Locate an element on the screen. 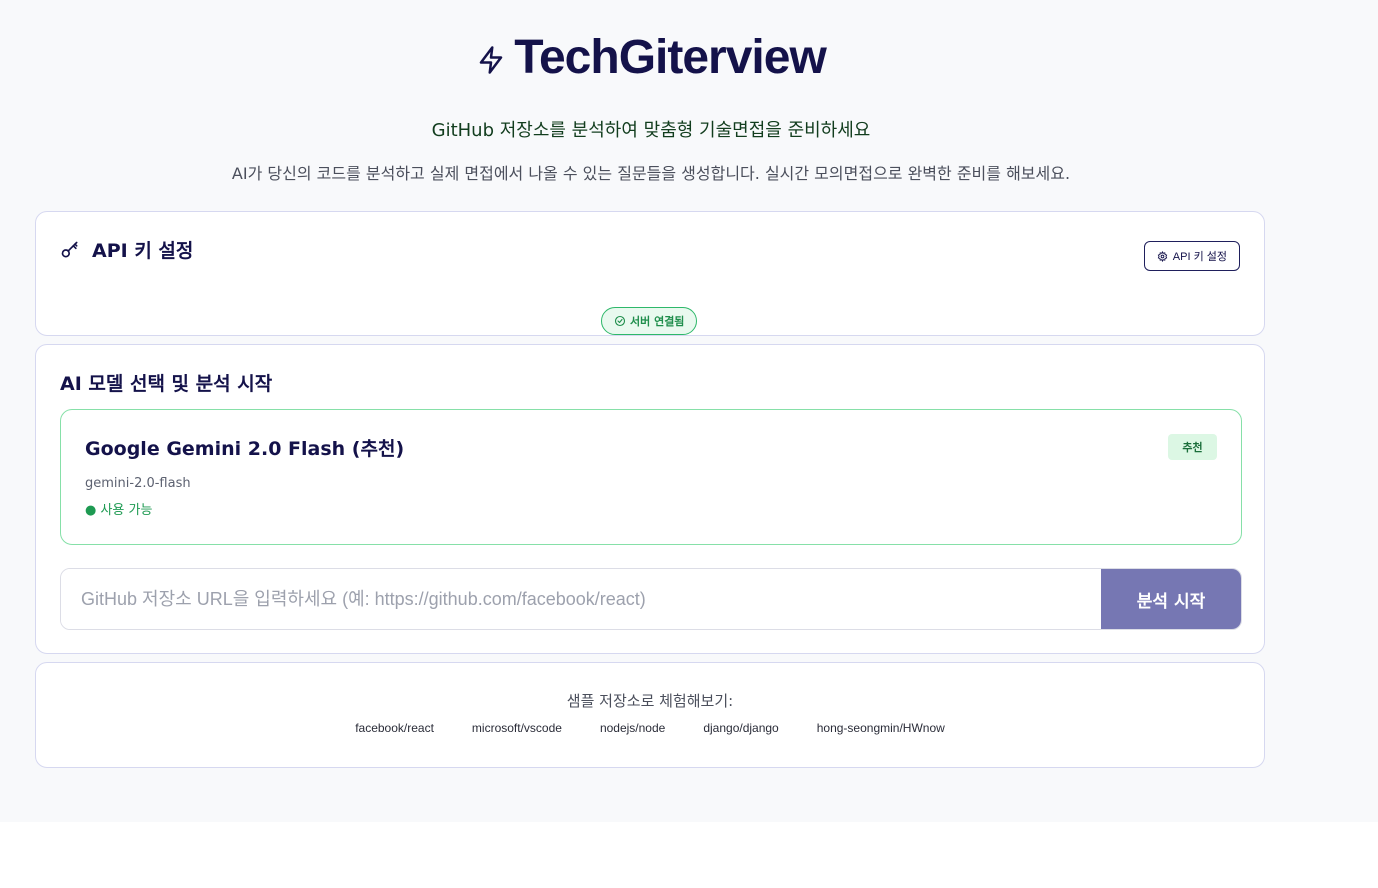 Image resolution: width=1378 pixels, height=888 pixels. page-subtitle: GitHub 저장소를 분석하여 맞춤형 기술면접을 준비하세요 is located at coordinates (651, 130).